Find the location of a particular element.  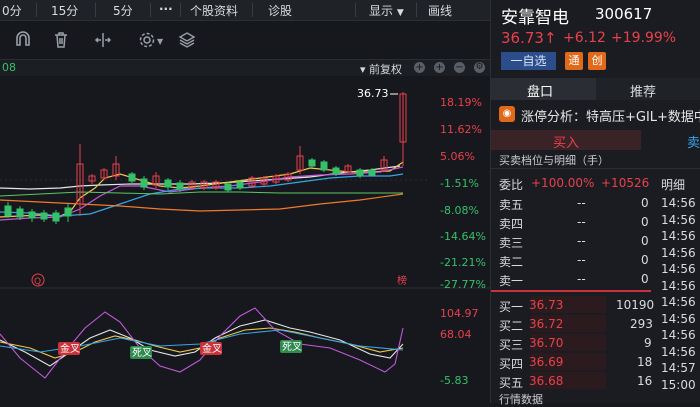

layers-icon is located at coordinates (187, 40).